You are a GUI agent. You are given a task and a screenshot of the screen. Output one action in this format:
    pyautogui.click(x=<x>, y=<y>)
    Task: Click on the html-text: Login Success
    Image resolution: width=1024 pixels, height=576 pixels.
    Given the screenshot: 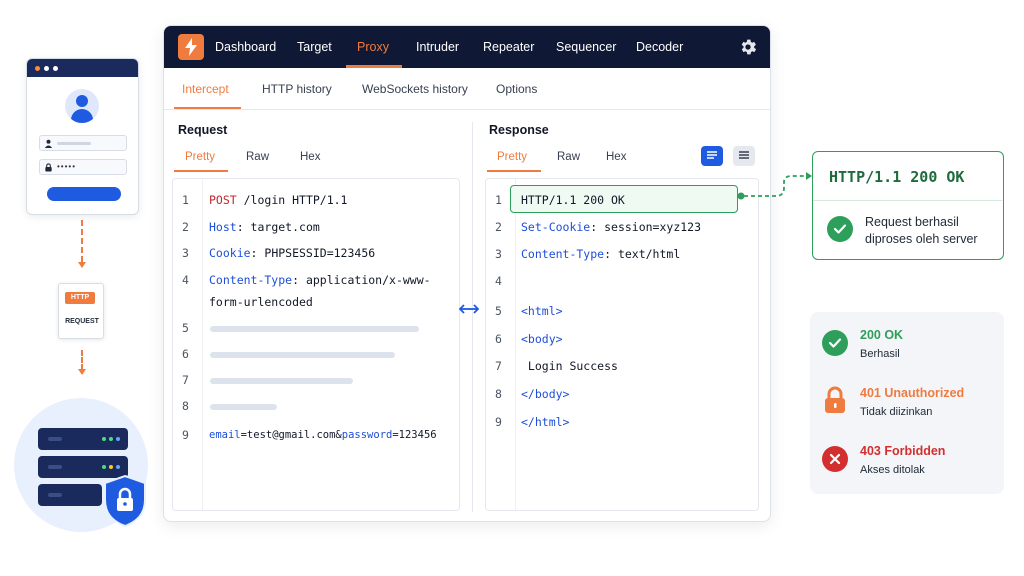 What is the action you would take?
    pyautogui.click(x=569, y=366)
    